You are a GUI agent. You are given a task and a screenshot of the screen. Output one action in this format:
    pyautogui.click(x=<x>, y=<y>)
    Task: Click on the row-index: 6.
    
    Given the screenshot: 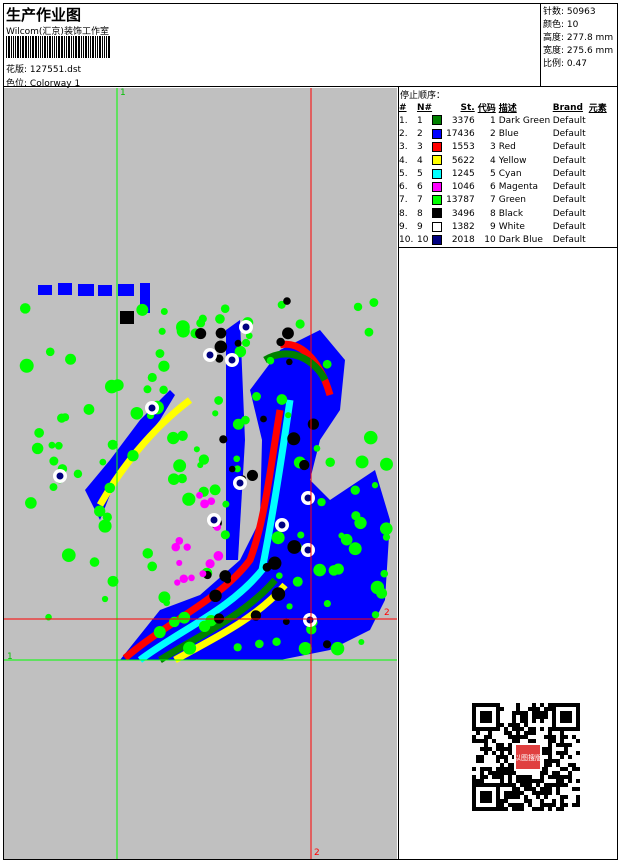 What is the action you would take?
    pyautogui.click(x=403, y=187)
    